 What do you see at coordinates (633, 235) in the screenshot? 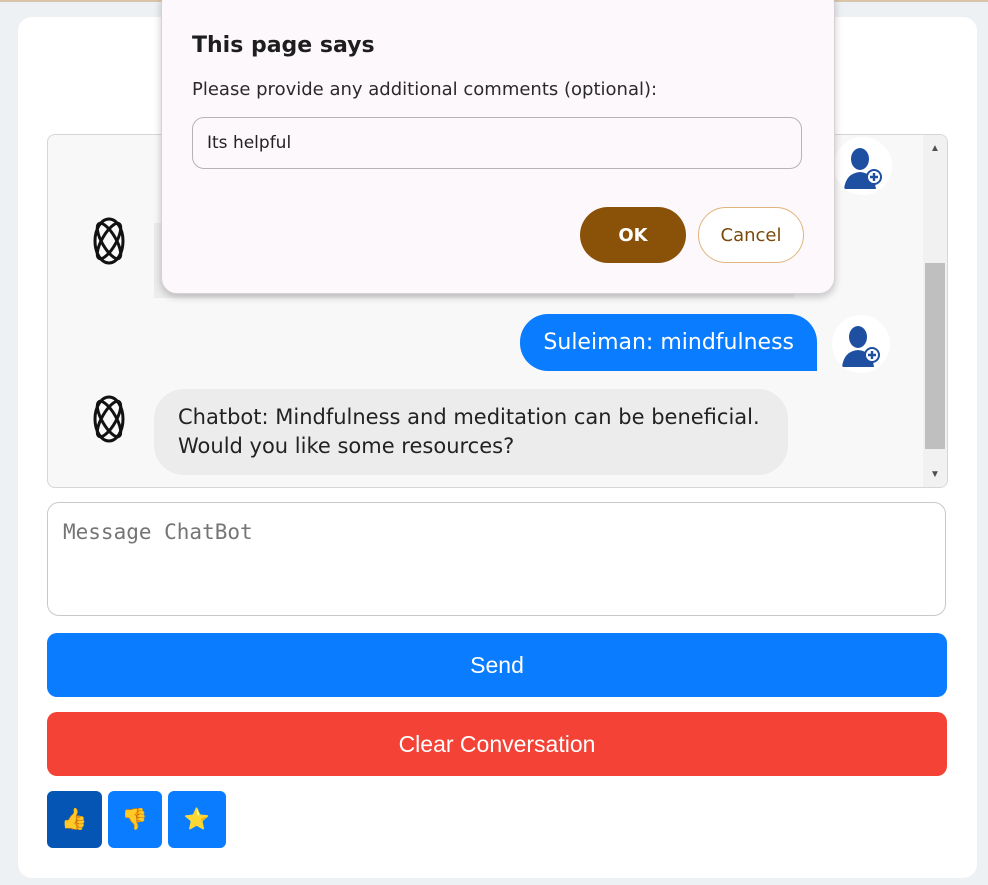
I see `ok-button: OK` at bounding box center [633, 235].